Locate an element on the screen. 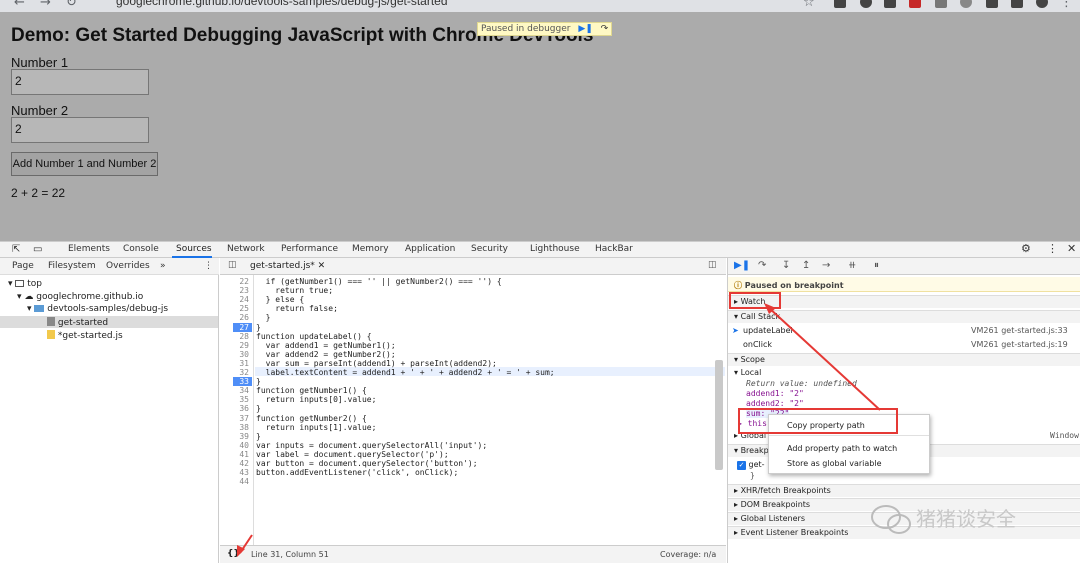 The image size is (1080, 563). line-number: 31 is located at coordinates (244, 363).